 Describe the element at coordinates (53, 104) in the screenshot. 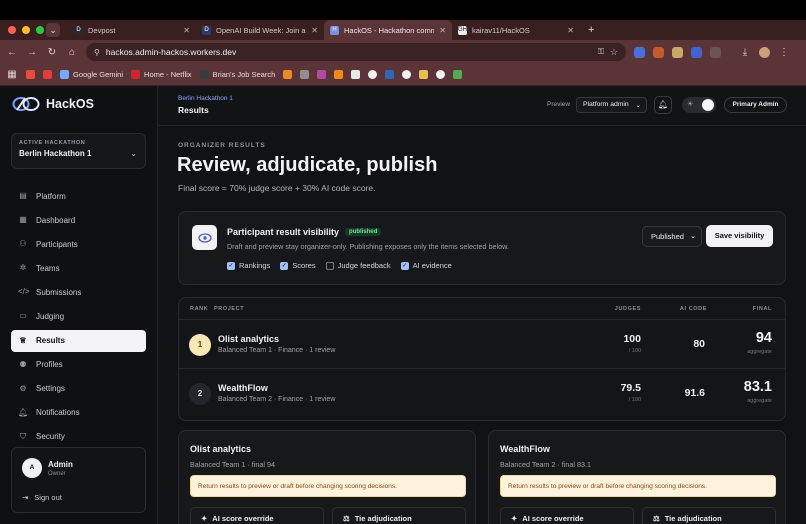

I see `app-logo: HackOS` at that location.